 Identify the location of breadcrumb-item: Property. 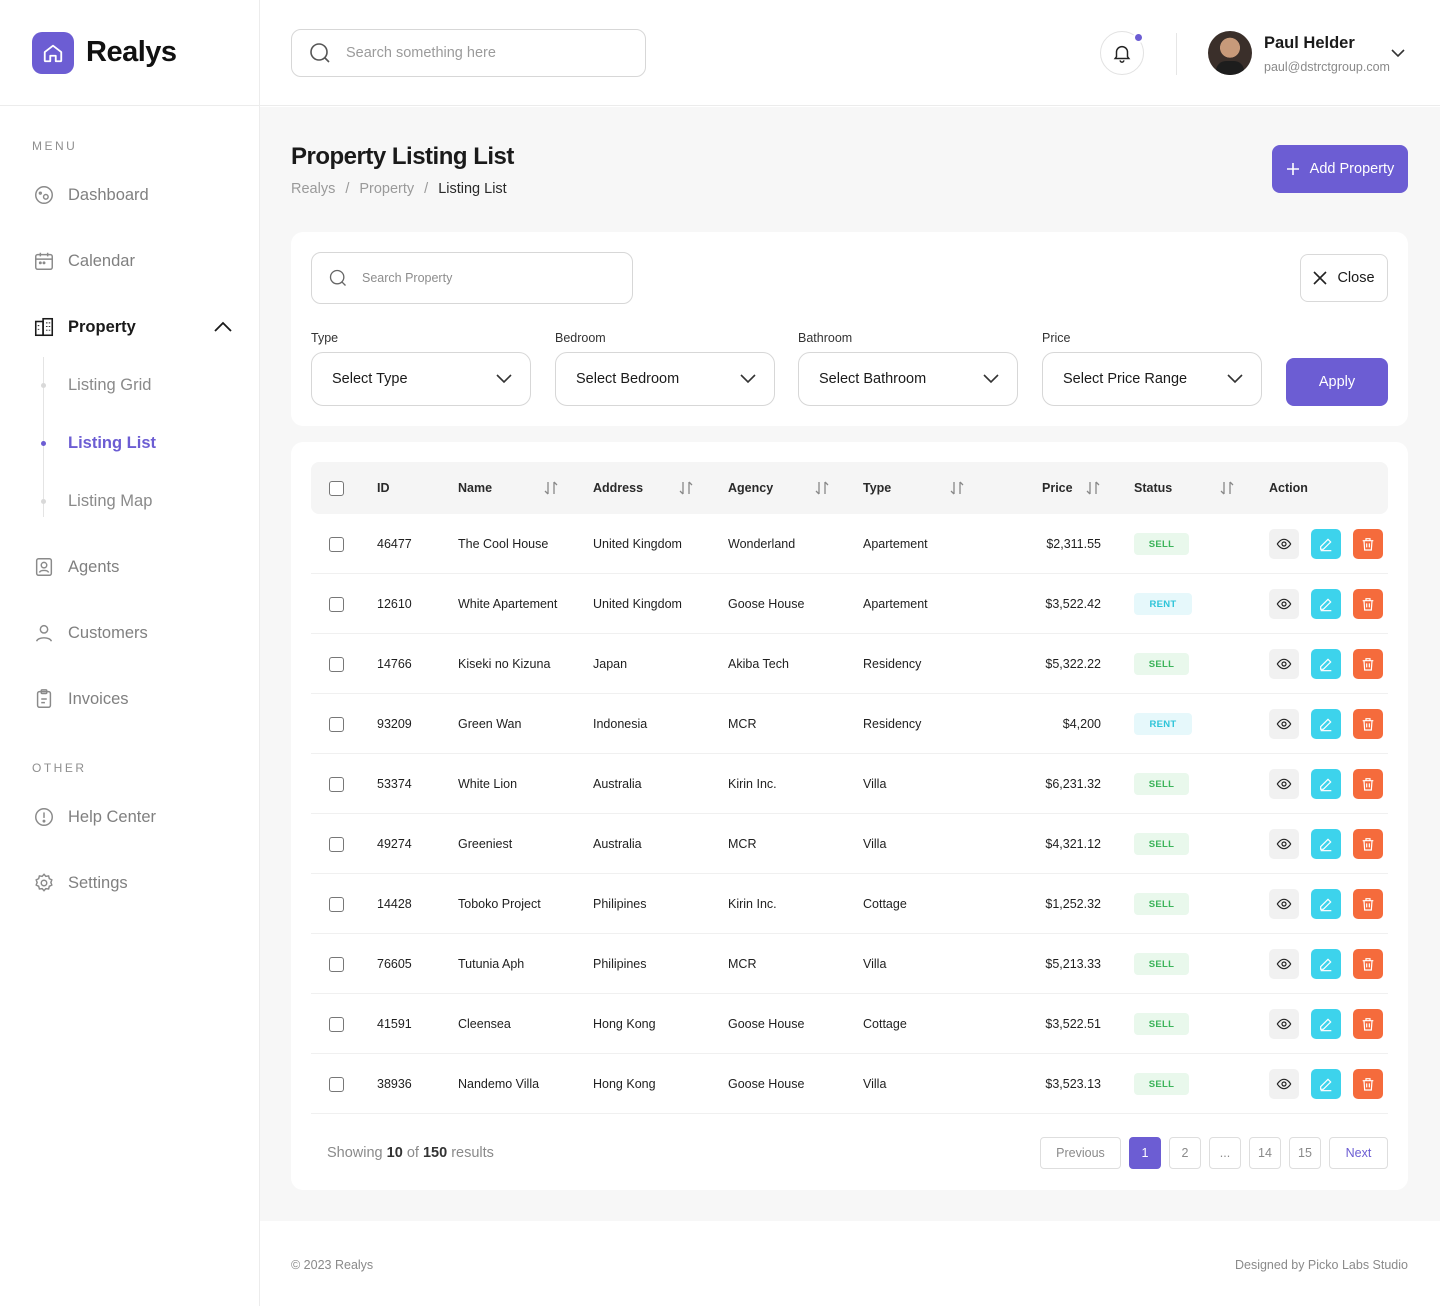
(386, 189).